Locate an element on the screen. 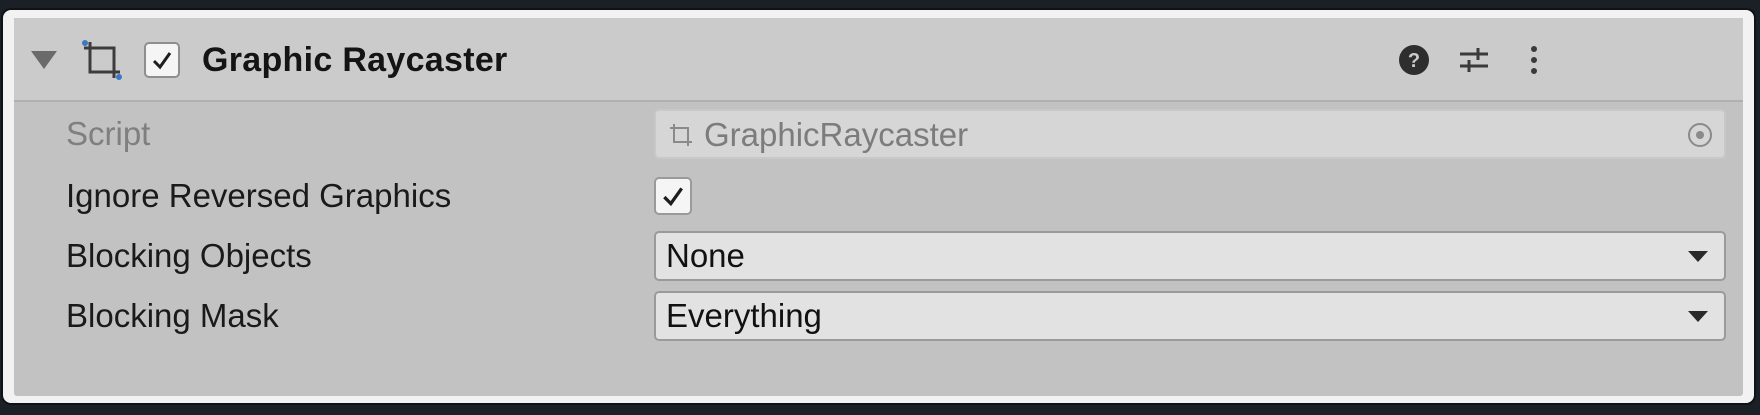  blocking-mask-value: Everything is located at coordinates (744, 315).